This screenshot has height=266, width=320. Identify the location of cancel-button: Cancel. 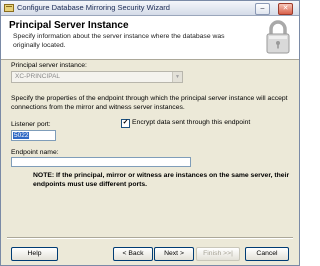
(267, 254).